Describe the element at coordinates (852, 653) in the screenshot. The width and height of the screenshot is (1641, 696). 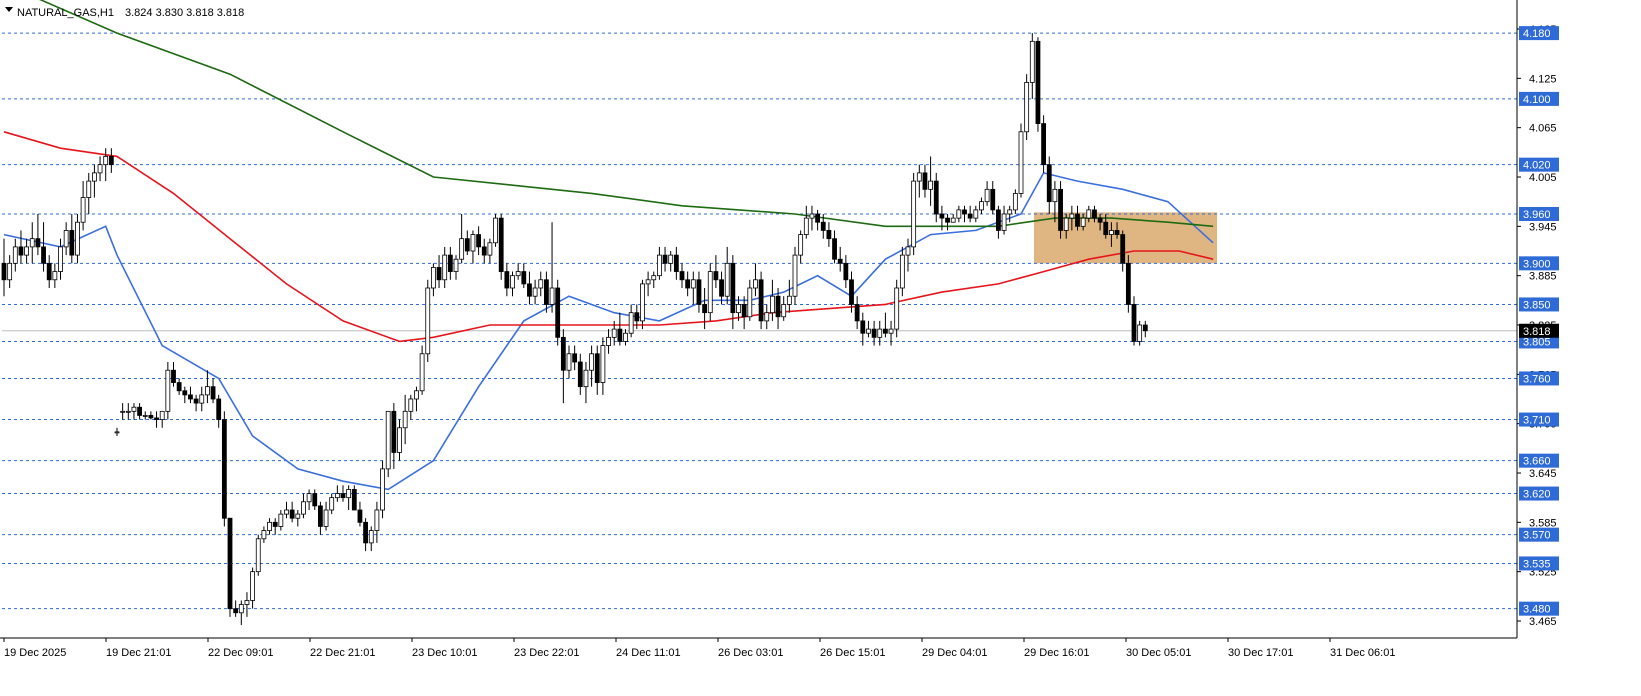
I see `x-tick-label: 26 Dec 15:01` at that location.